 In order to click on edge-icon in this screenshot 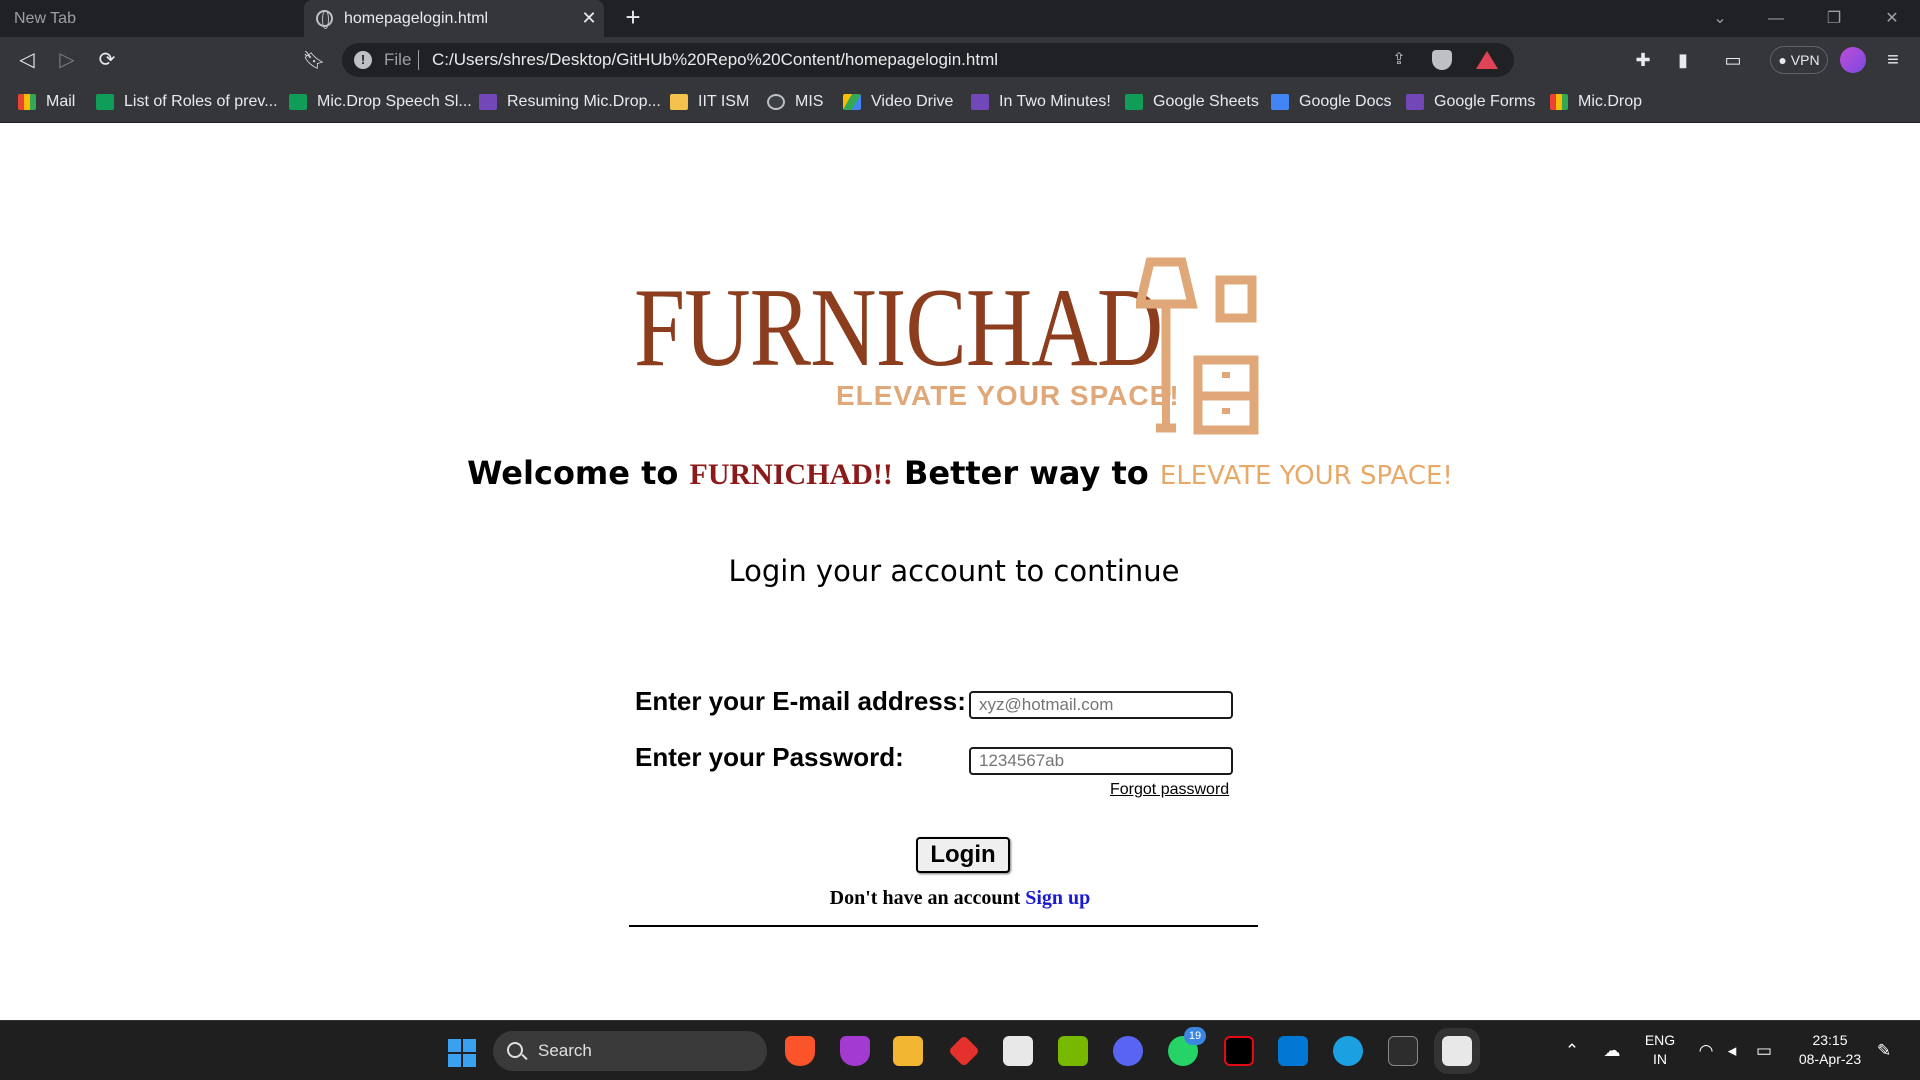, I will do `click(1348, 1051)`.